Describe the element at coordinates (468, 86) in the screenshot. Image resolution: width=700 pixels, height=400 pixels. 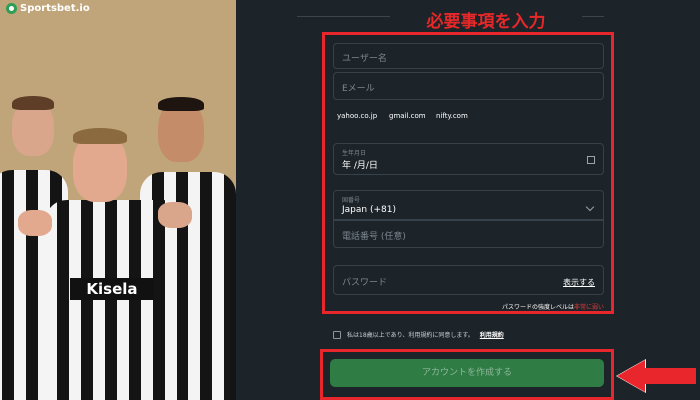
I see `email-input: Eメール` at that location.